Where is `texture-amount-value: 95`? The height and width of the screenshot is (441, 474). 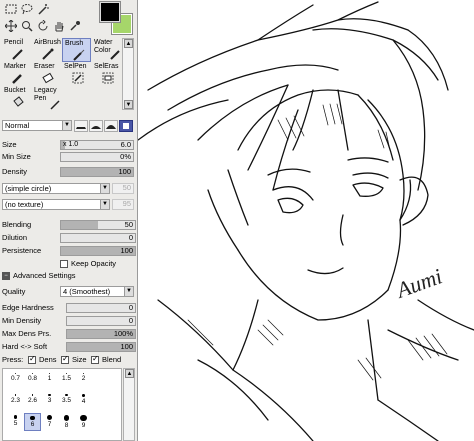 texture-amount-value: 95 is located at coordinates (126, 203).